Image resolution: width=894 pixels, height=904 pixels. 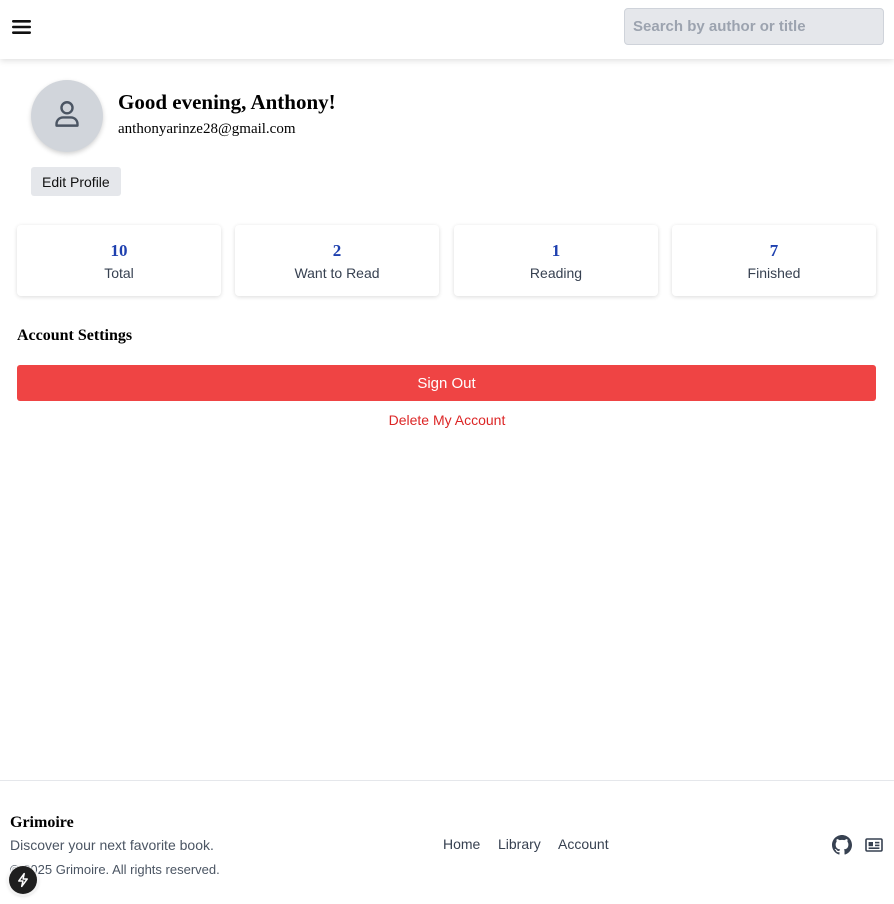 I want to click on user-email: anthonyarinze28@gmail.com, so click(x=207, y=129).